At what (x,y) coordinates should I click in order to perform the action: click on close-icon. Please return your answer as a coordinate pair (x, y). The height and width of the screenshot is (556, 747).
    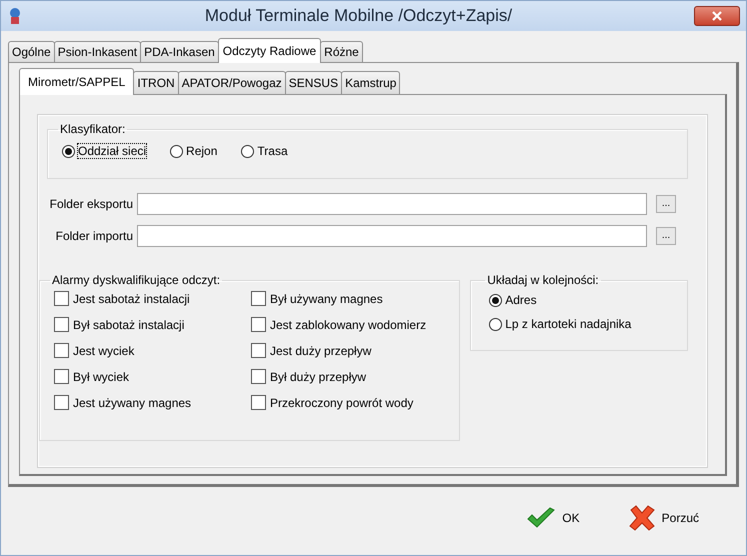
    Looking at the image, I should click on (717, 16).